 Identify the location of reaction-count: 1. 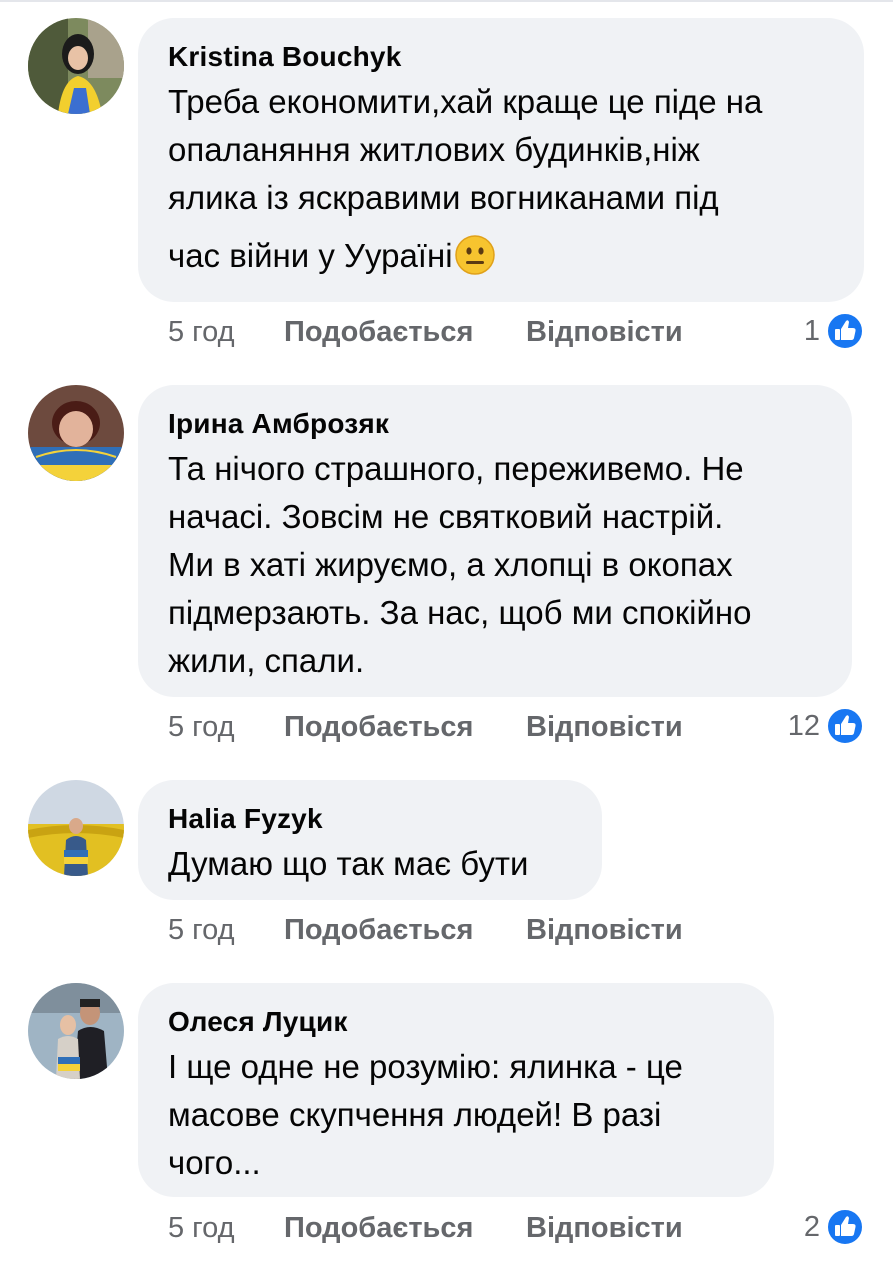
(811, 330).